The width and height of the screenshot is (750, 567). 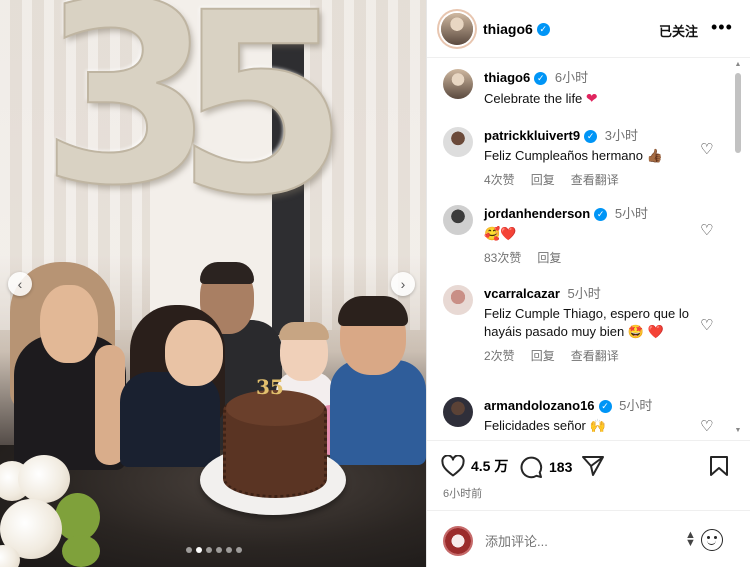 What do you see at coordinates (738, 113) in the screenshot?
I see `scrollbar-thumb` at bounding box center [738, 113].